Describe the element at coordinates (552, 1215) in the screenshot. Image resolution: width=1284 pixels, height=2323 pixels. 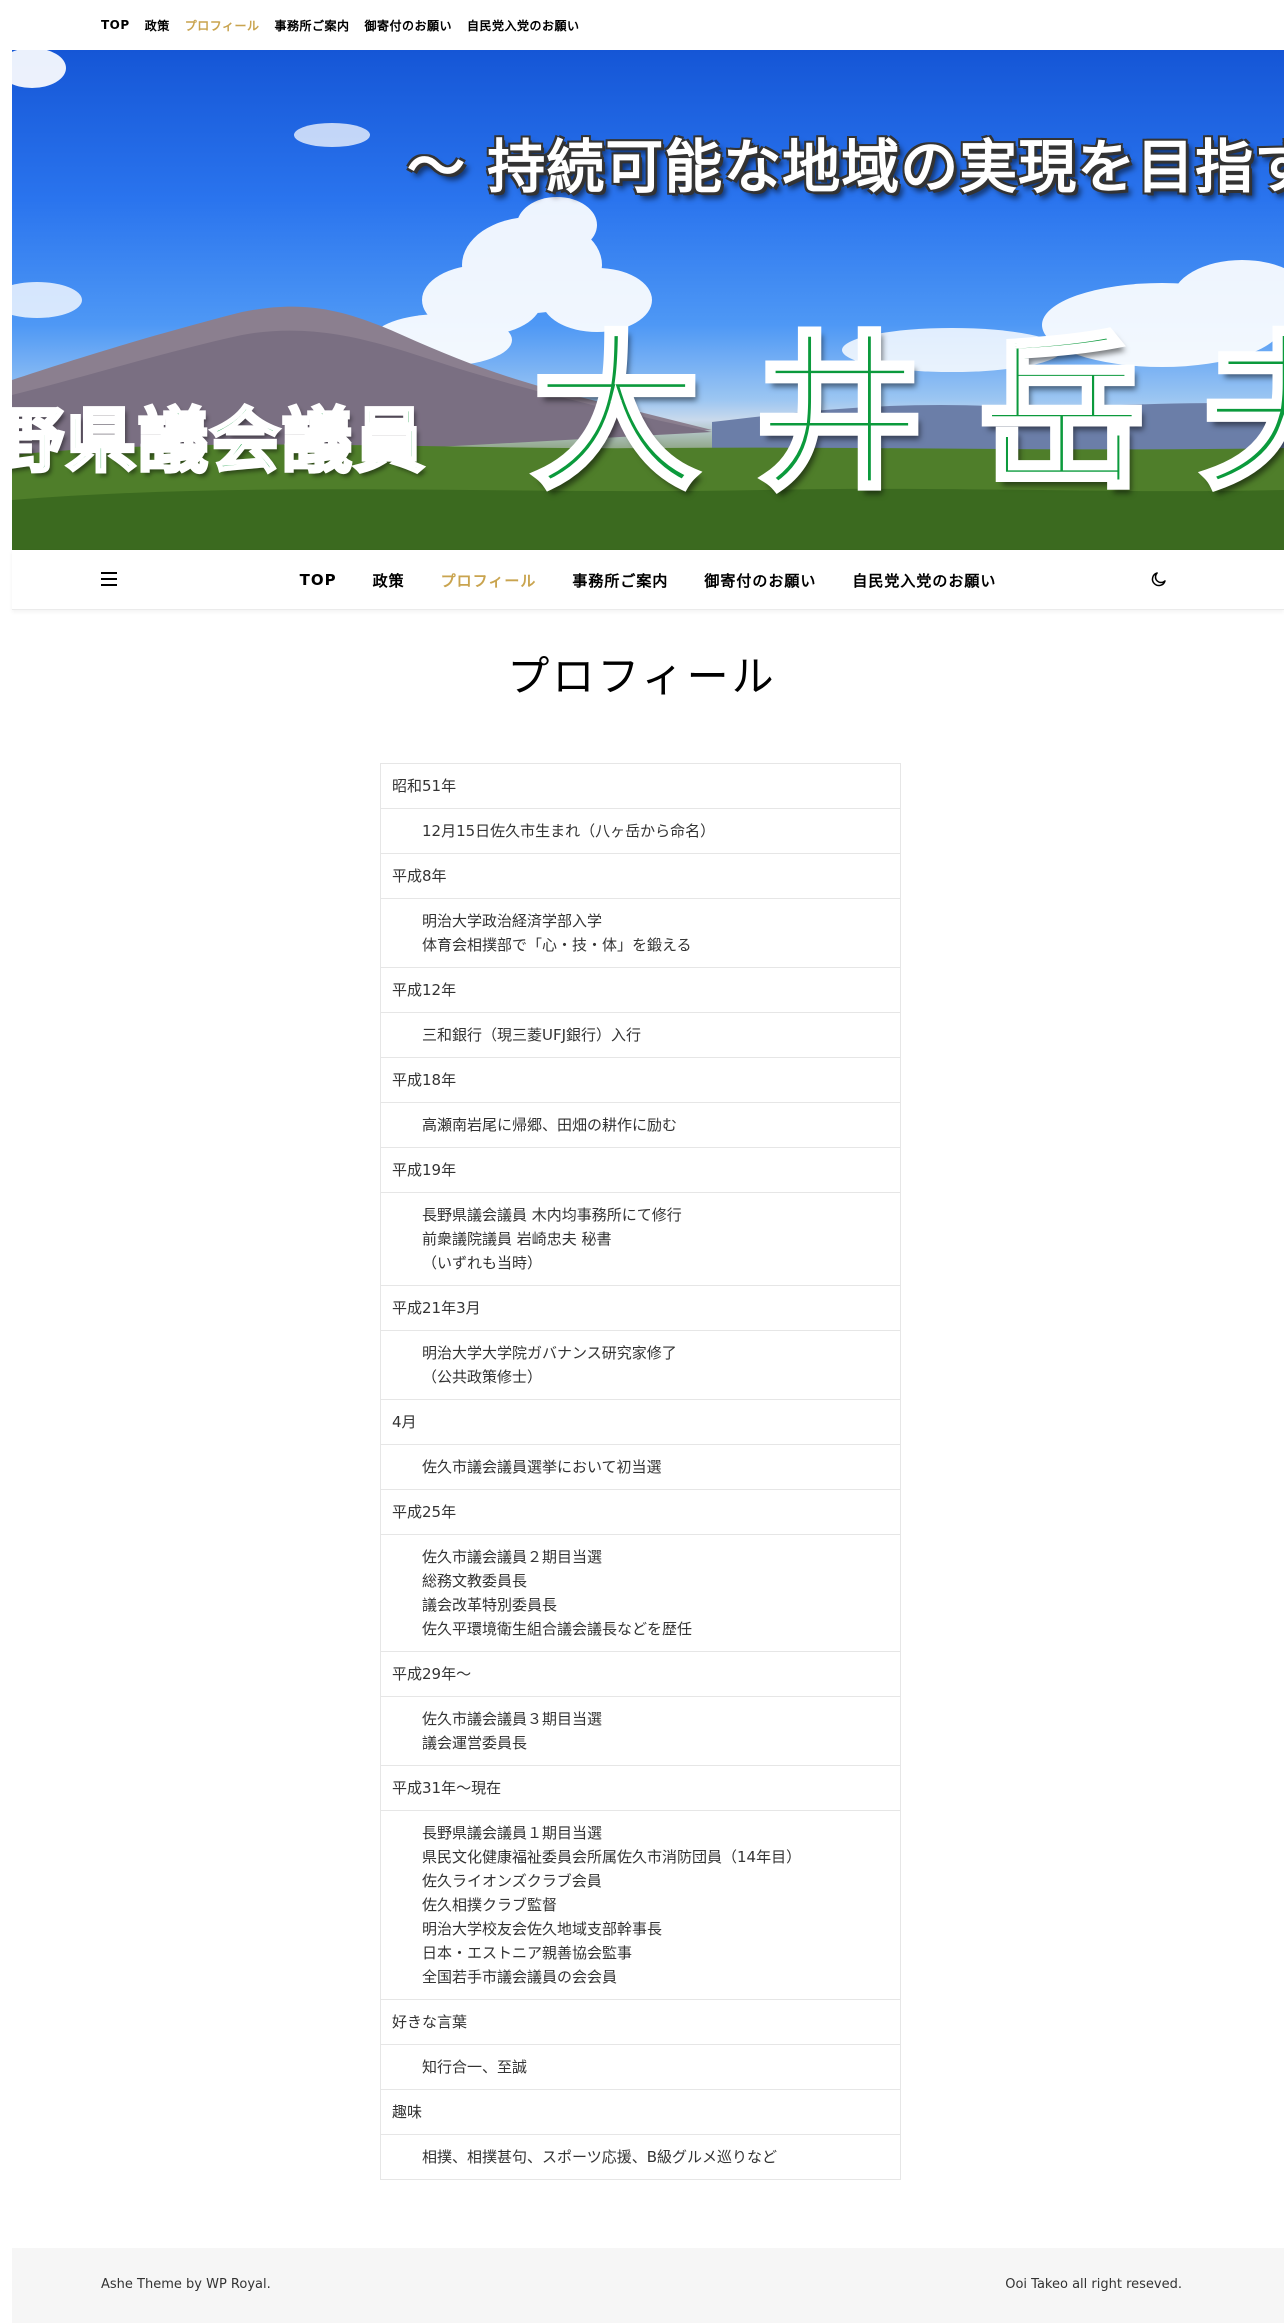
I see `profile-detail-line: 長野県議会議員 木内均事務所にて修行` at that location.